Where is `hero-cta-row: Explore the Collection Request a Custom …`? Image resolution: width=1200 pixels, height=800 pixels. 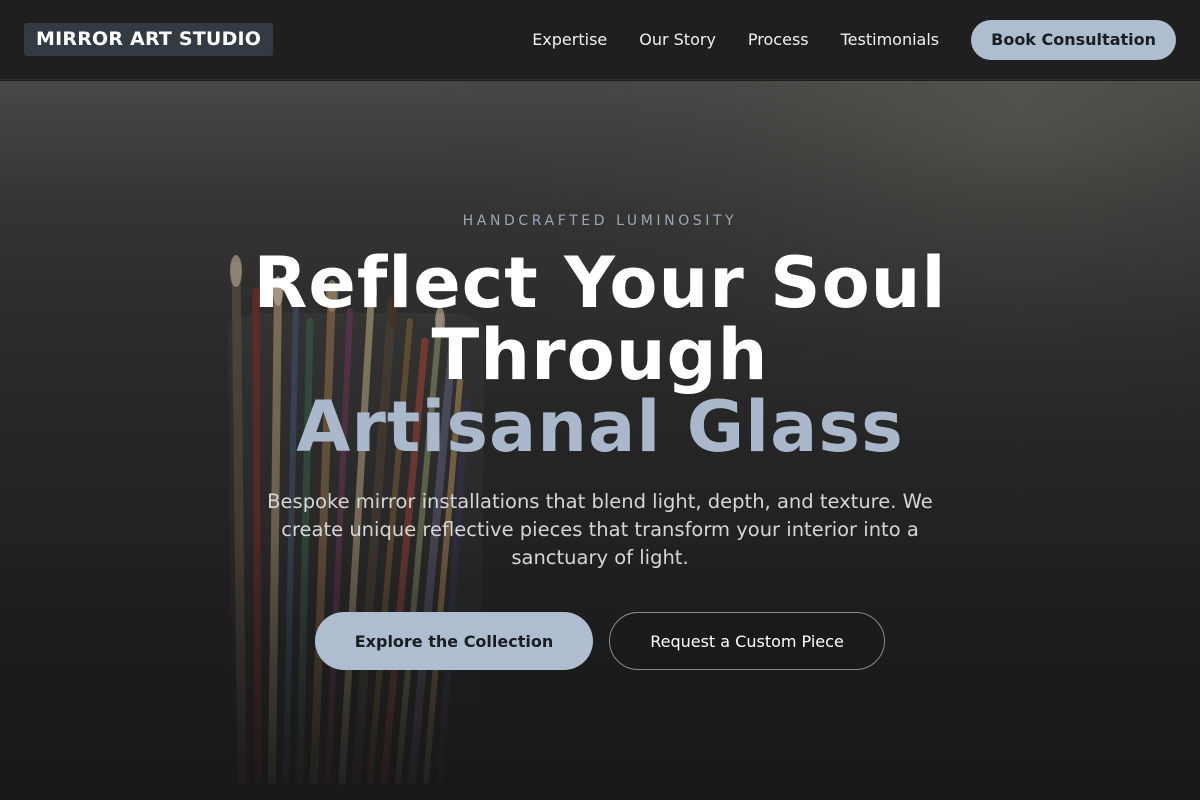
hero-cta-row: Explore the Collection Request a Custom … is located at coordinates (600, 641).